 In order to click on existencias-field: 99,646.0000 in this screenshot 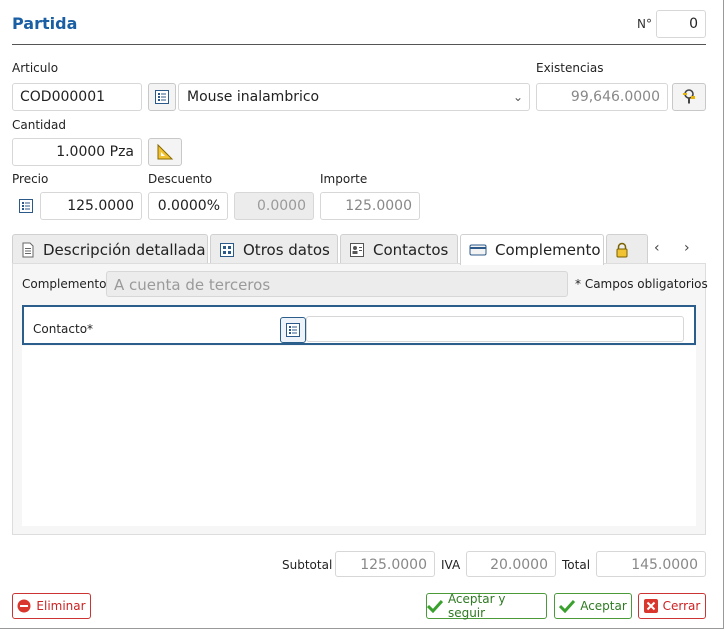, I will do `click(602, 97)`.